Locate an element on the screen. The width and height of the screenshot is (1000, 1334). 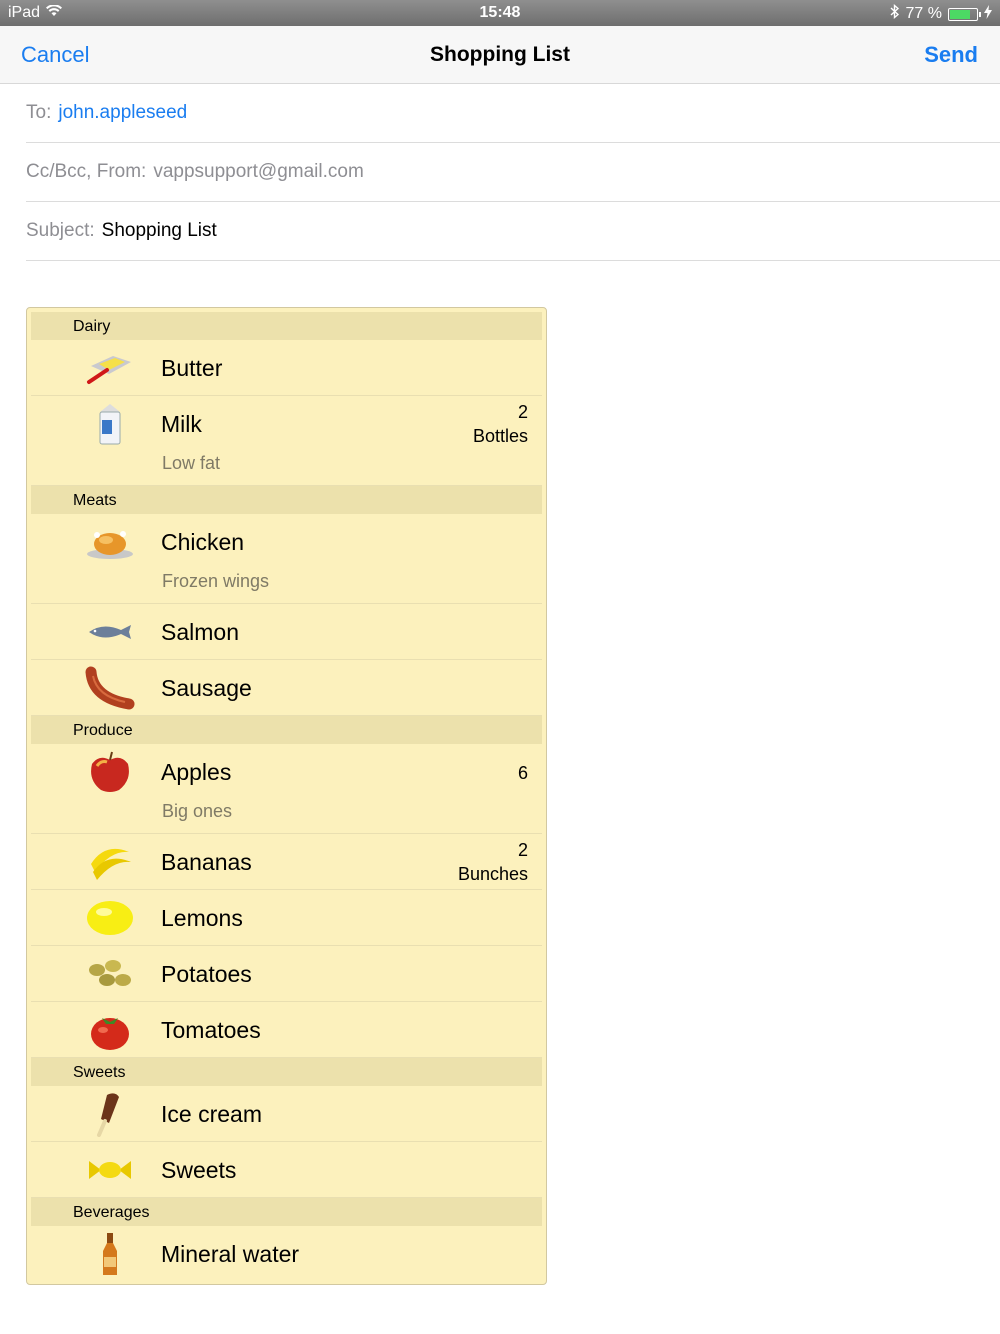
list-item: Apples Big ones 6 is located at coordinates (286, 789).